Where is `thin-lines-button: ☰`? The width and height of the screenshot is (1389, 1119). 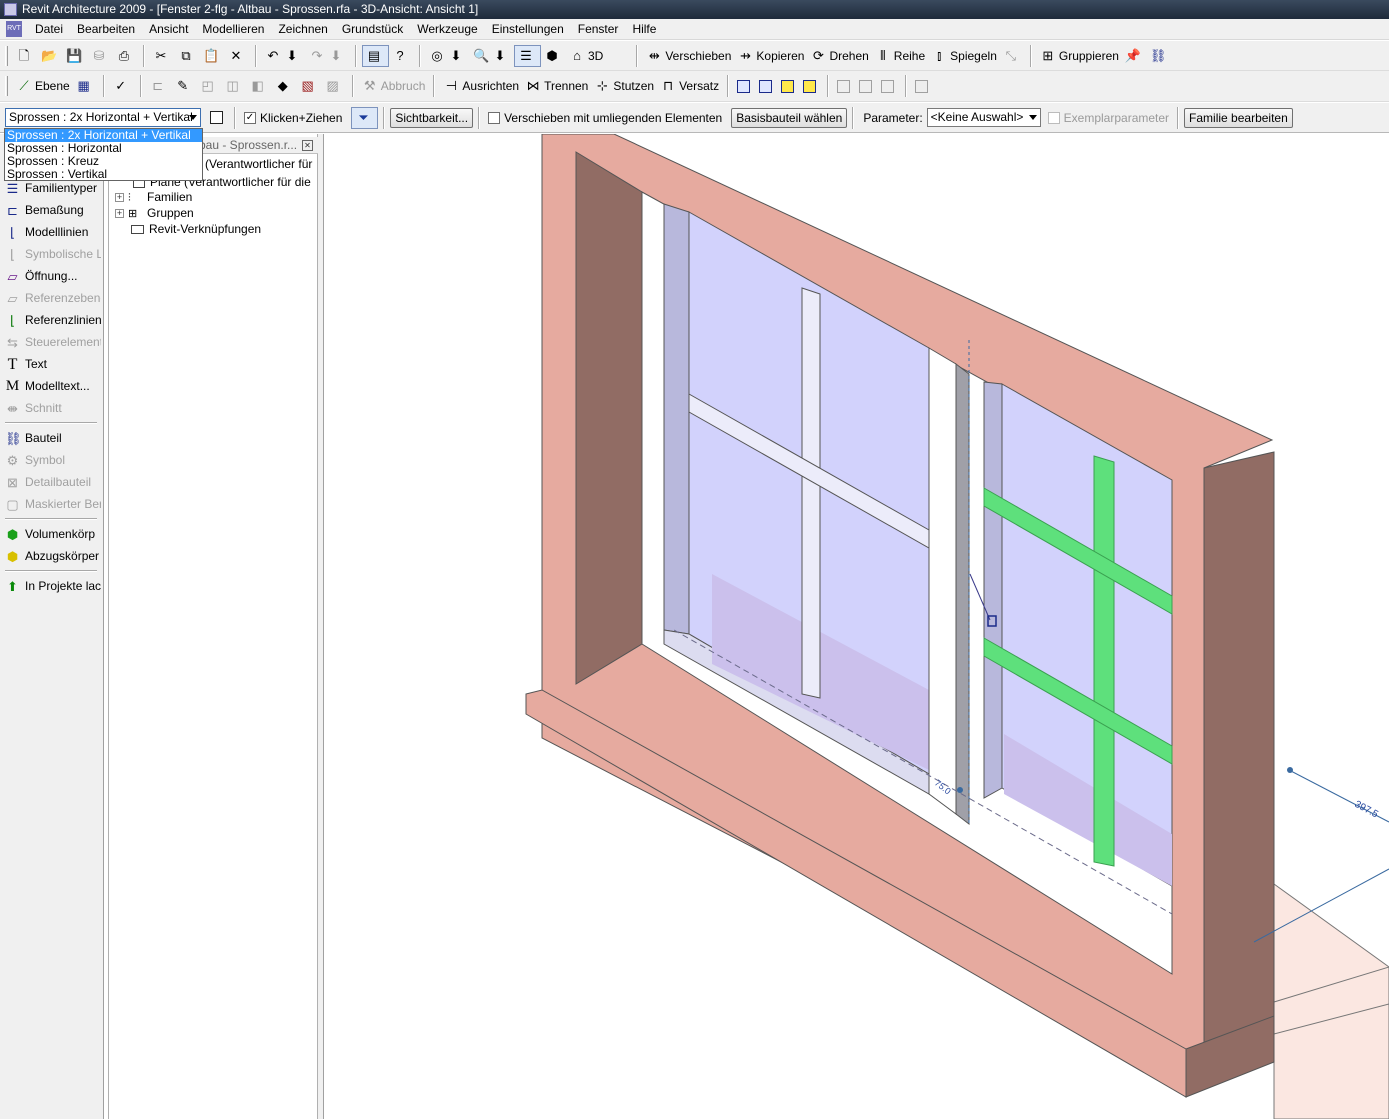
thin-lines-button: ☰ is located at coordinates (527, 55).